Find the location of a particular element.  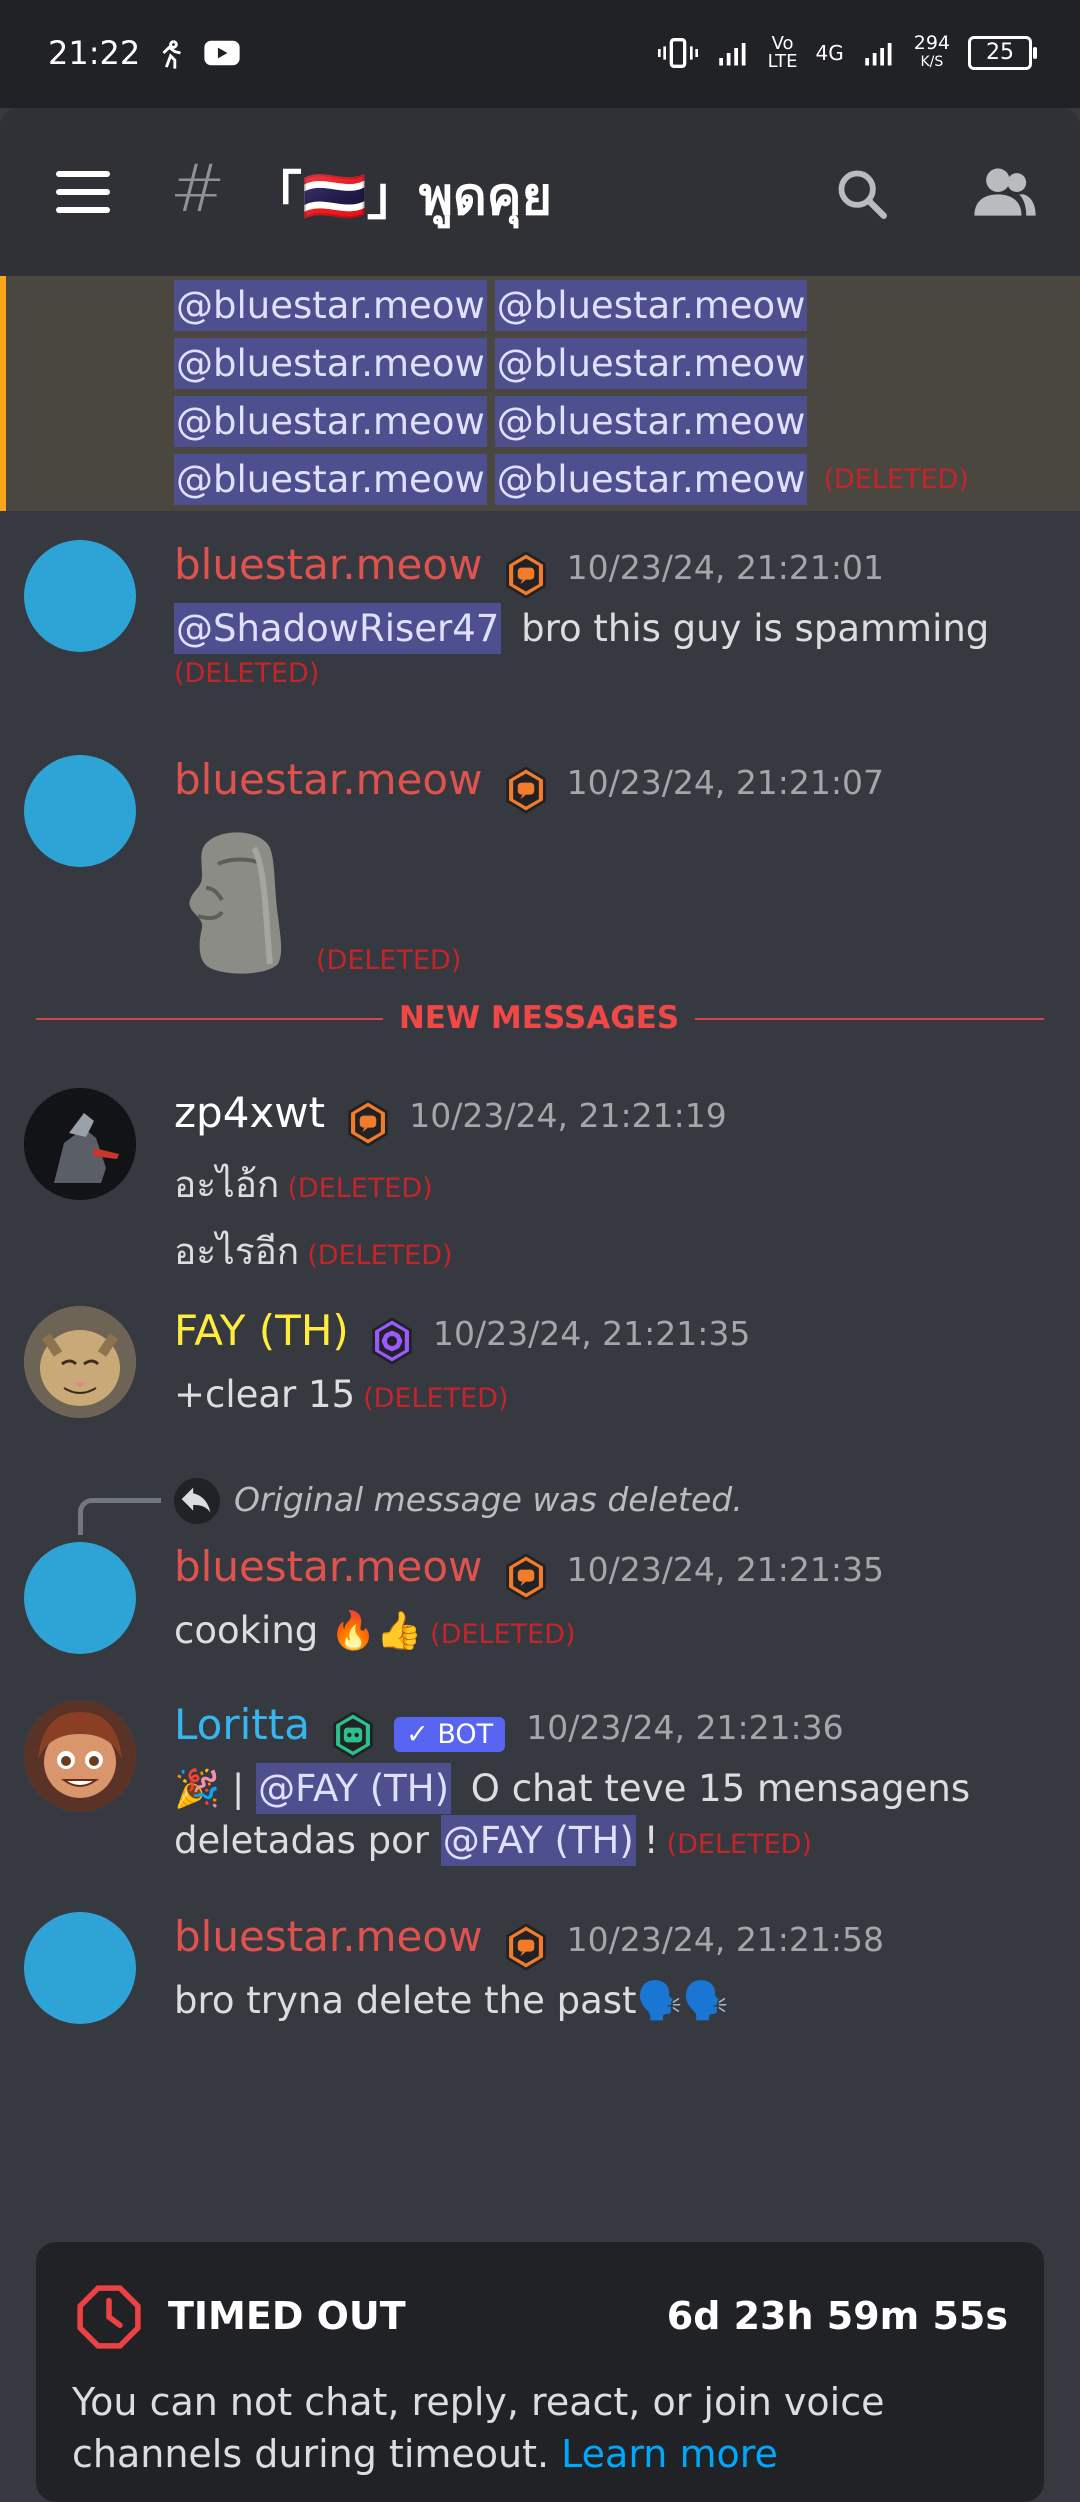

username: Loritta is located at coordinates (242, 1724).